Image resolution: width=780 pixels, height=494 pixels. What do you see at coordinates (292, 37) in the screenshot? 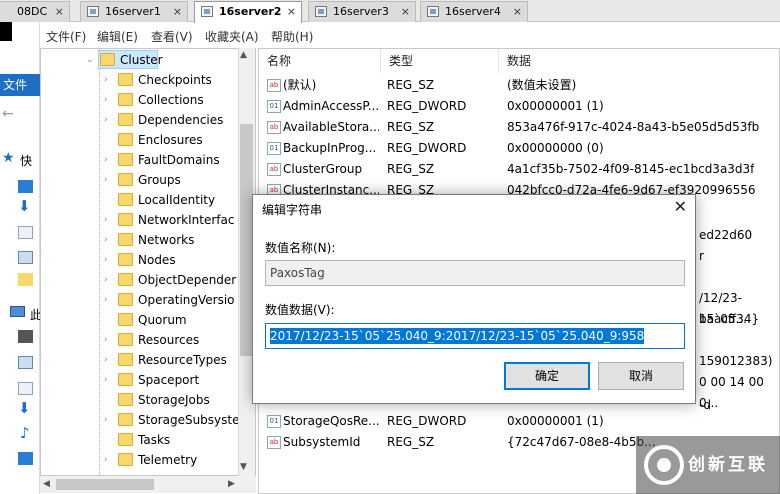
I see `menu-help: 帮助(H)` at bounding box center [292, 37].